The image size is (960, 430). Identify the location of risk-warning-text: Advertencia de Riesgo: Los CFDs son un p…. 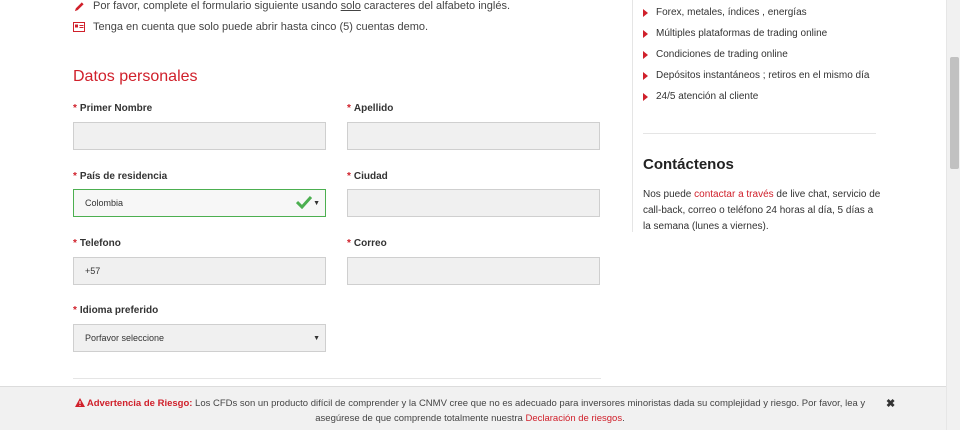
(470, 411).